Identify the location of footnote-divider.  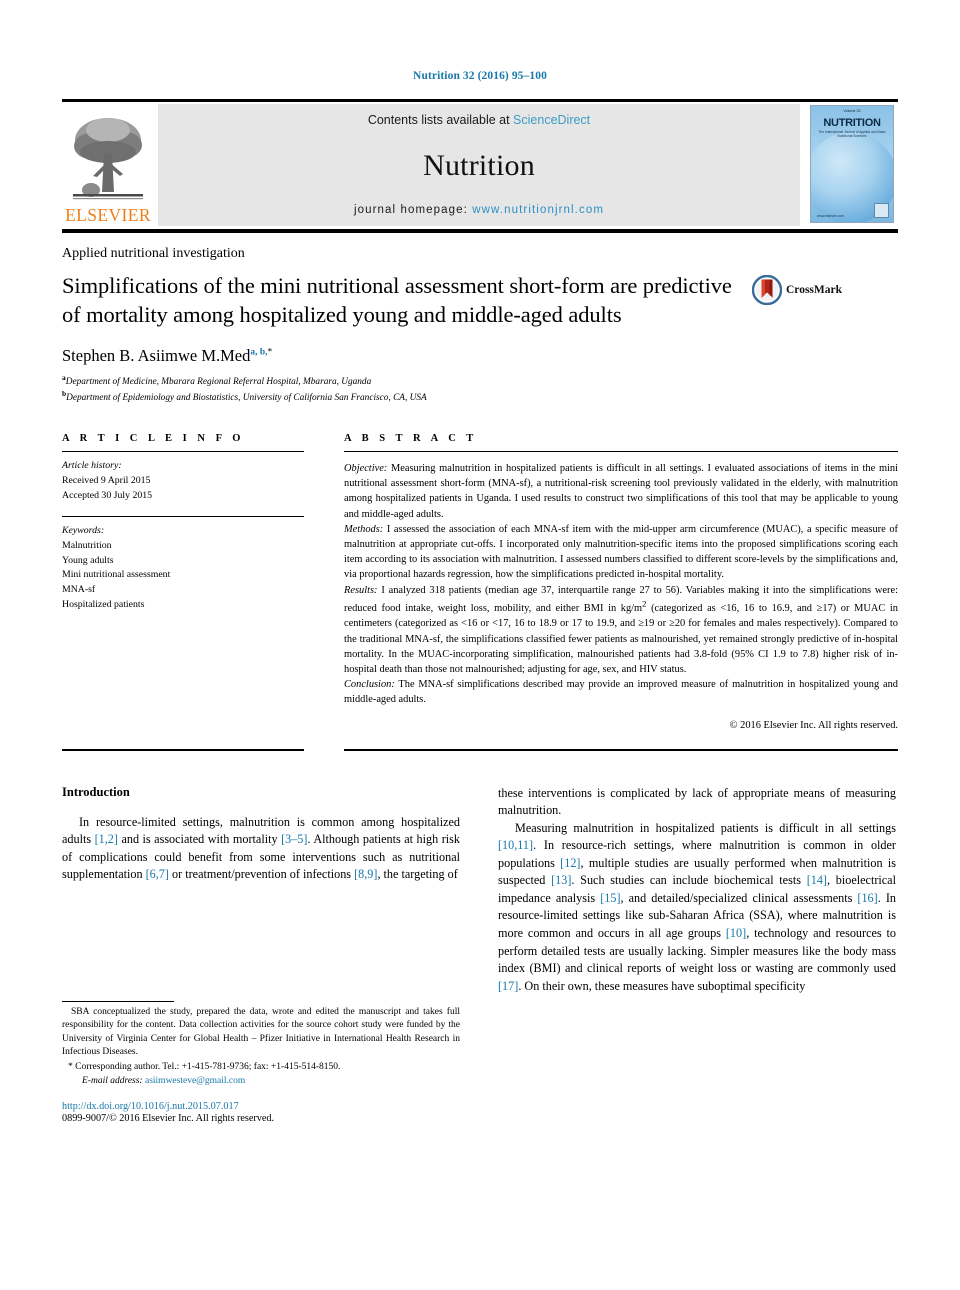
(118, 1001).